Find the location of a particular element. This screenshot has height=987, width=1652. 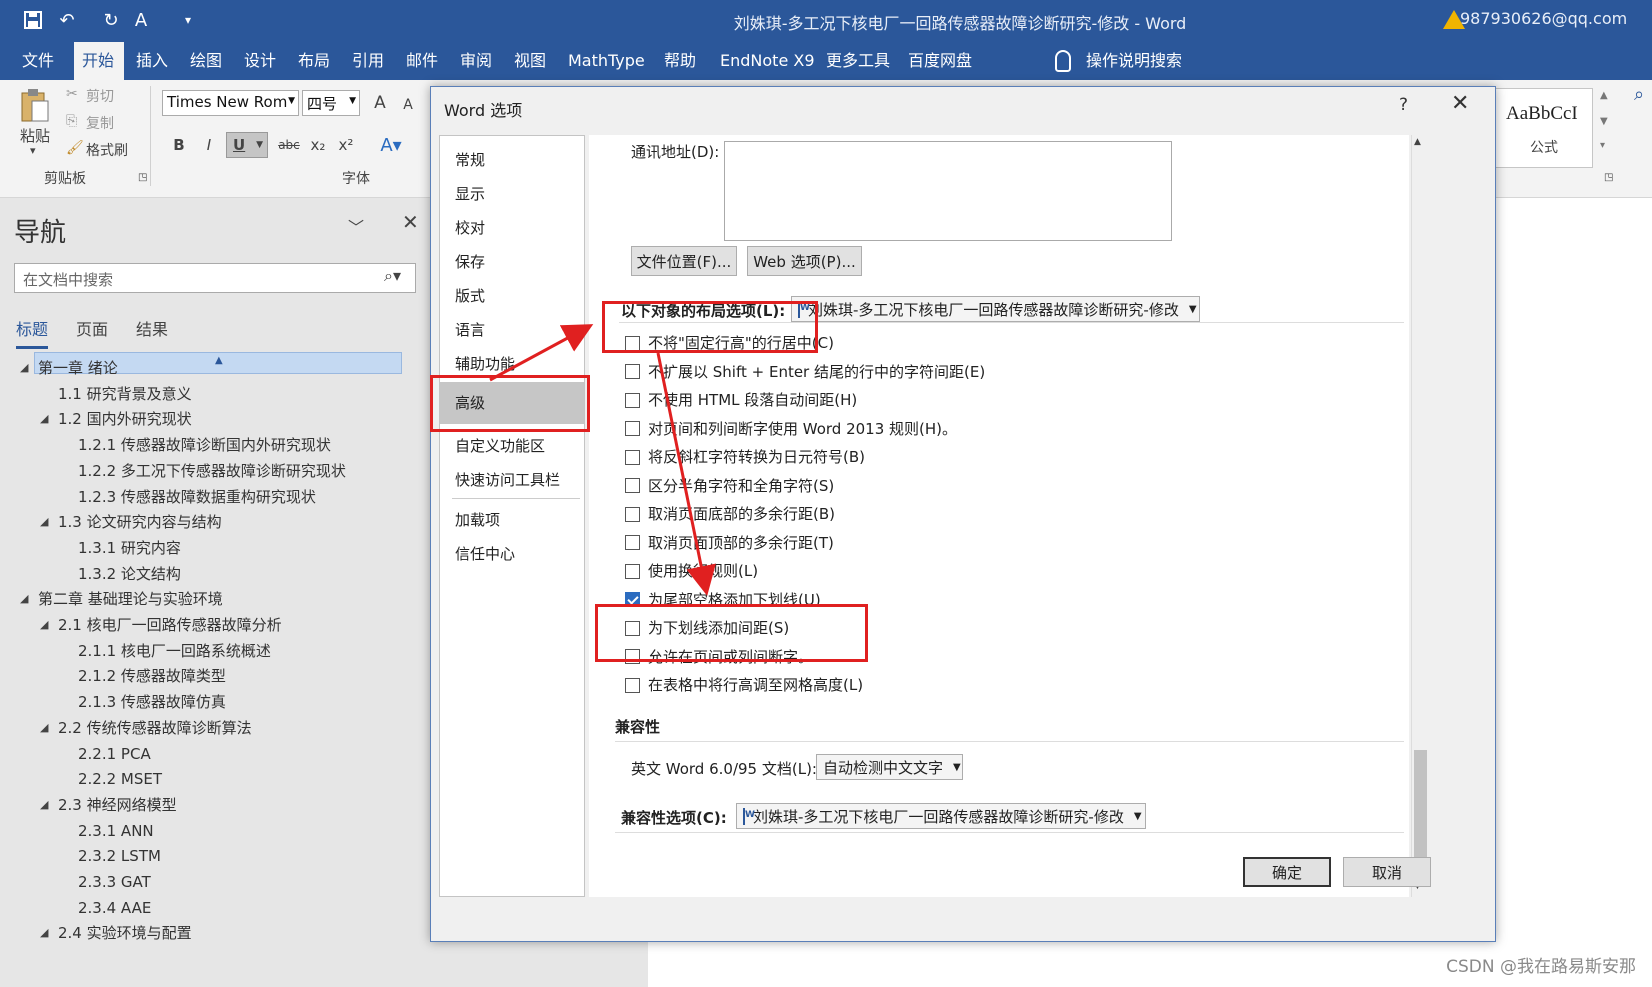

annotation-arrows is located at coordinates (602, 460).